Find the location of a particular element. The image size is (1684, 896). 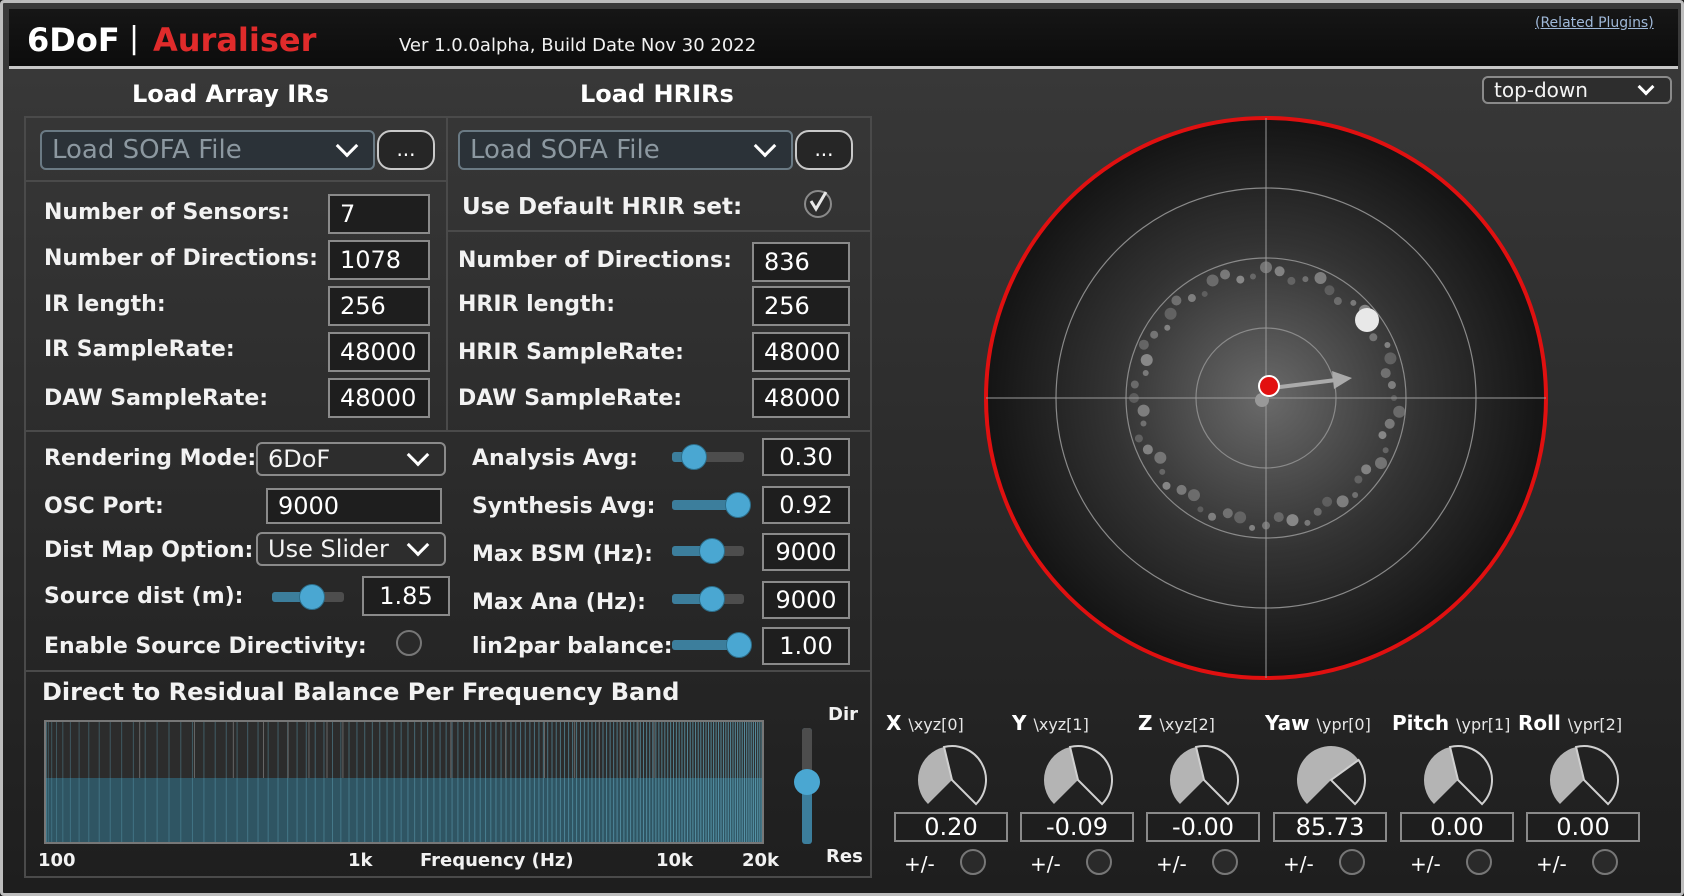

balance-plot is located at coordinates (404, 782).